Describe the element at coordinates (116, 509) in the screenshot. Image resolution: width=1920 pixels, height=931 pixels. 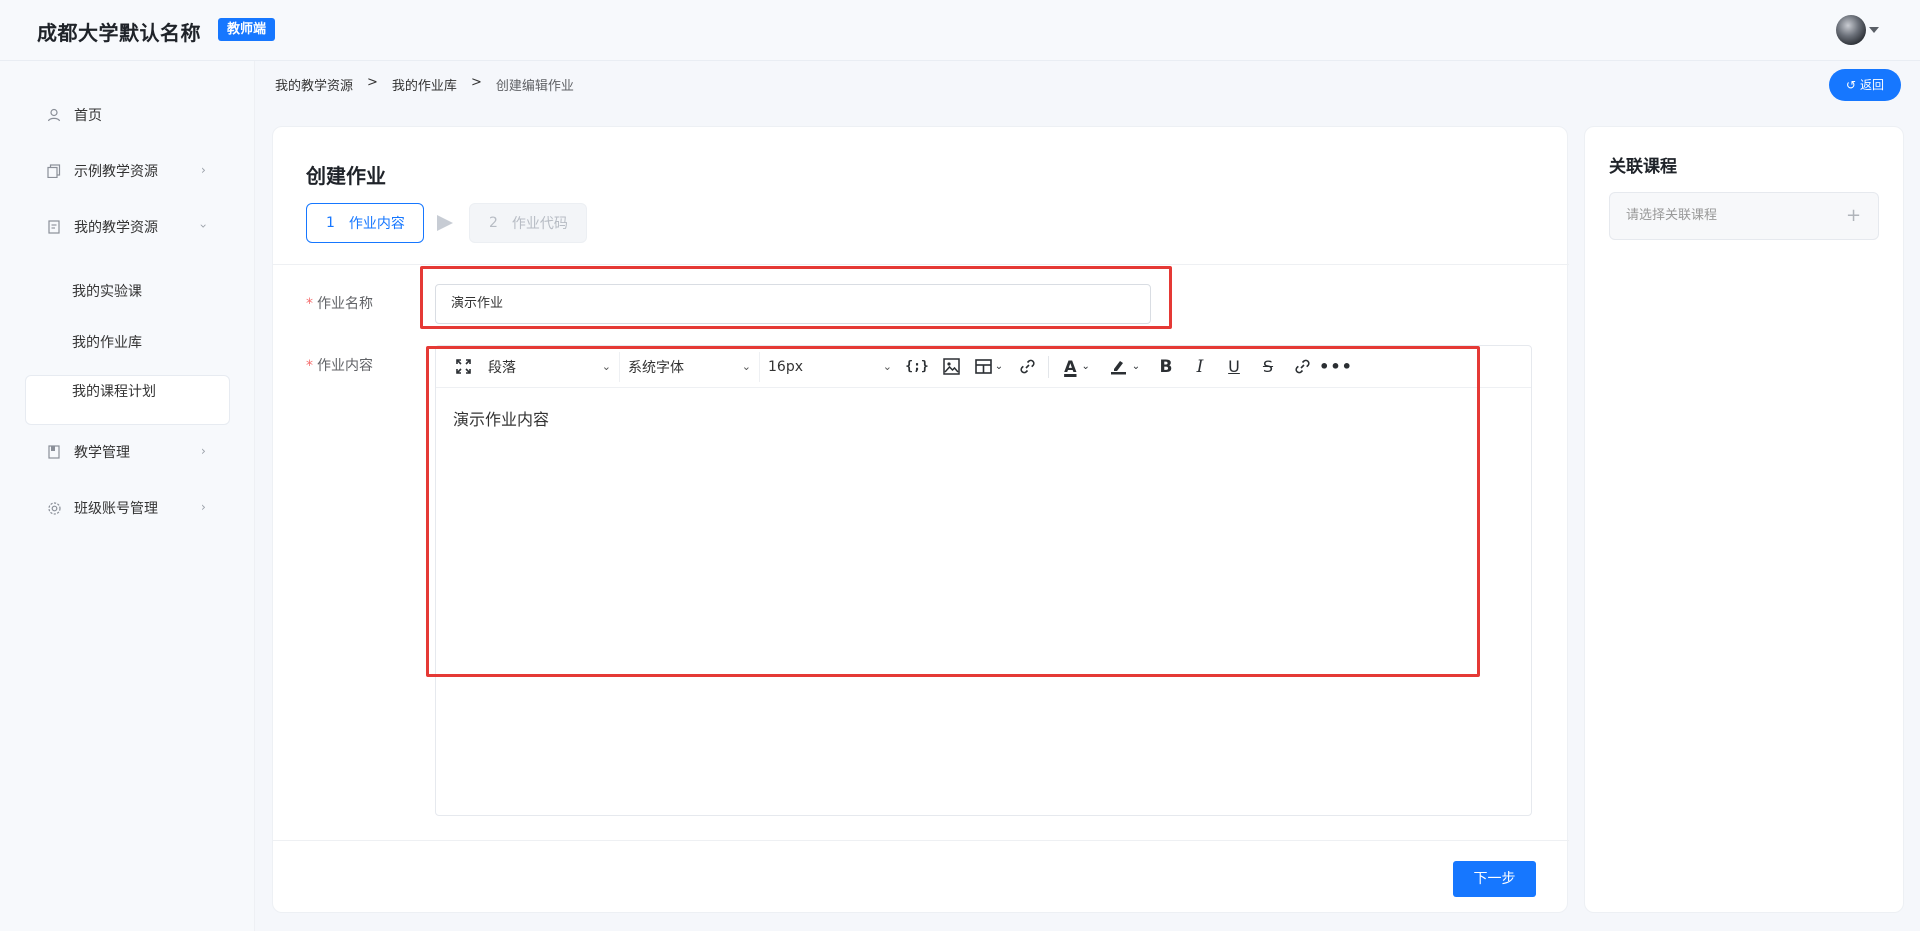
I see `sidebar-item-label: 班级账号管理` at that location.